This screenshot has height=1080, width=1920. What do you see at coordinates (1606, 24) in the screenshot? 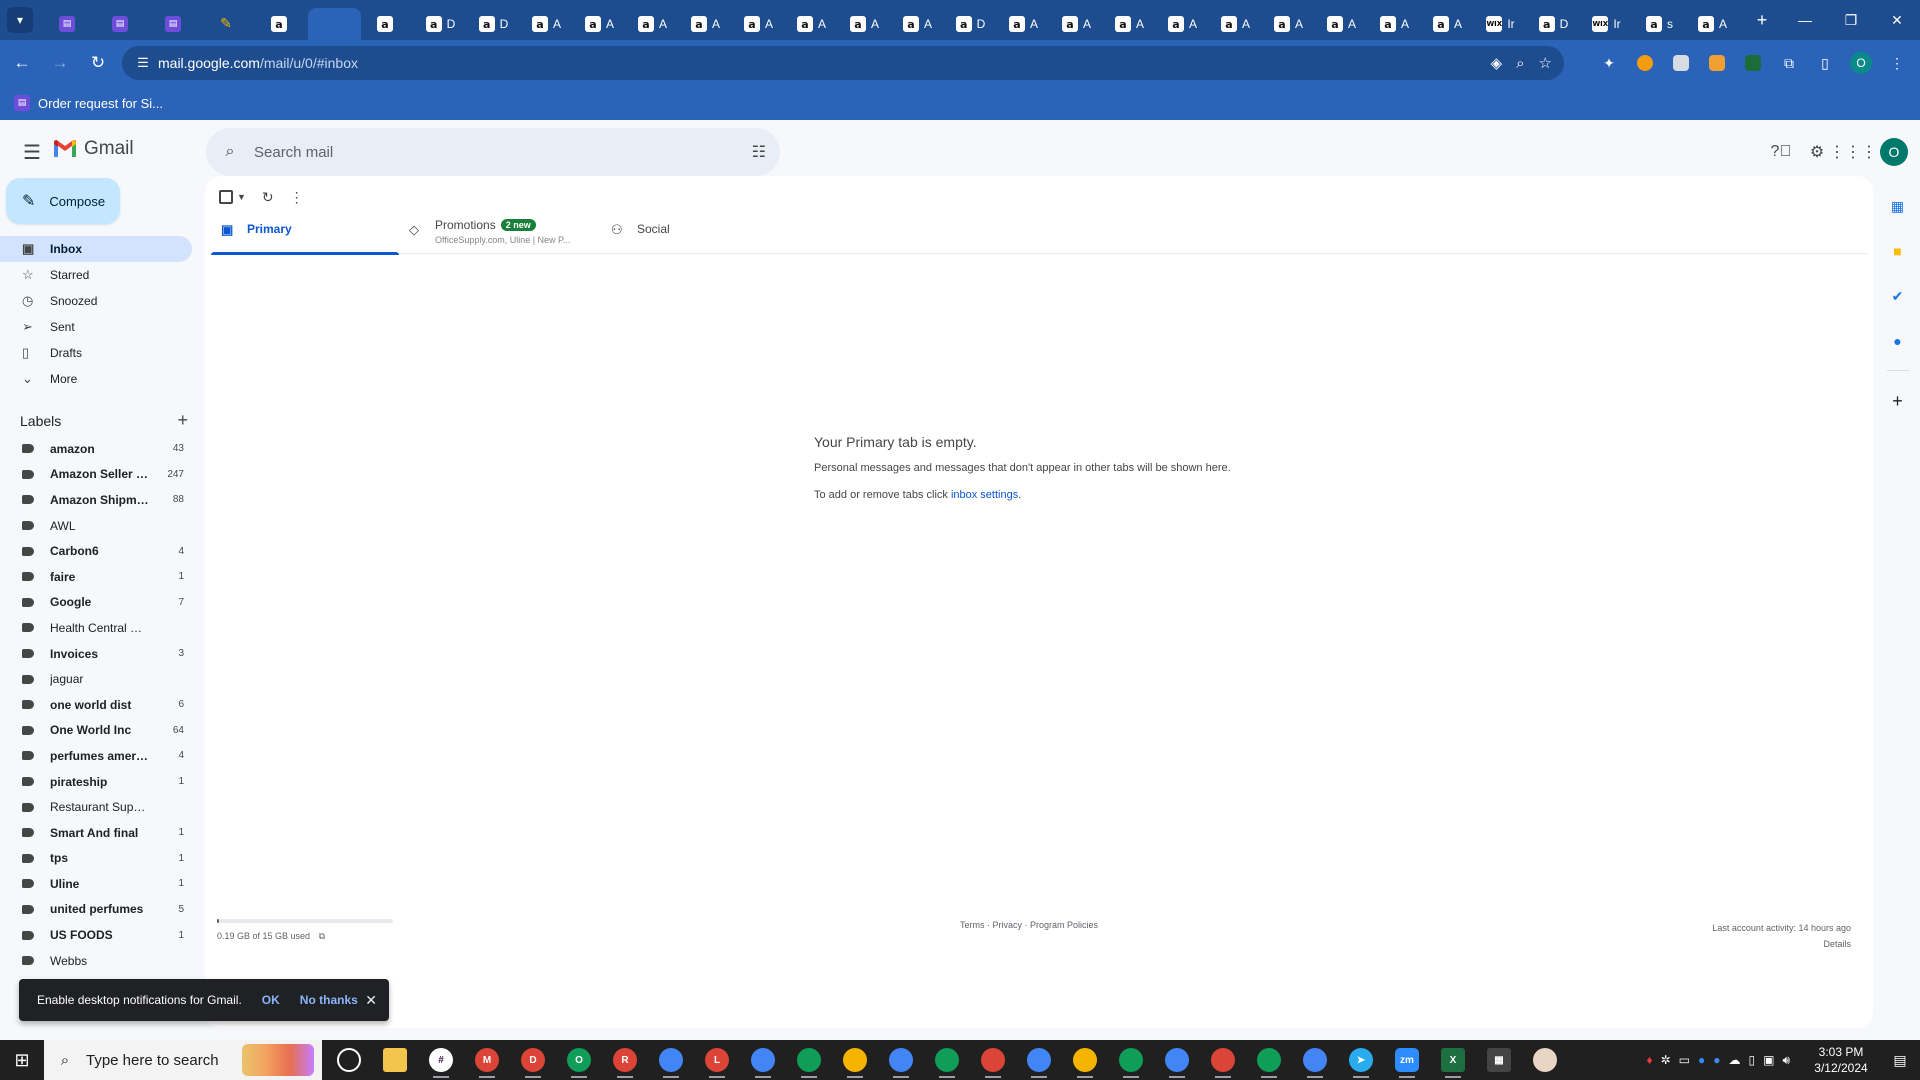
I see `browser-tab: WIX Ir` at bounding box center [1606, 24].